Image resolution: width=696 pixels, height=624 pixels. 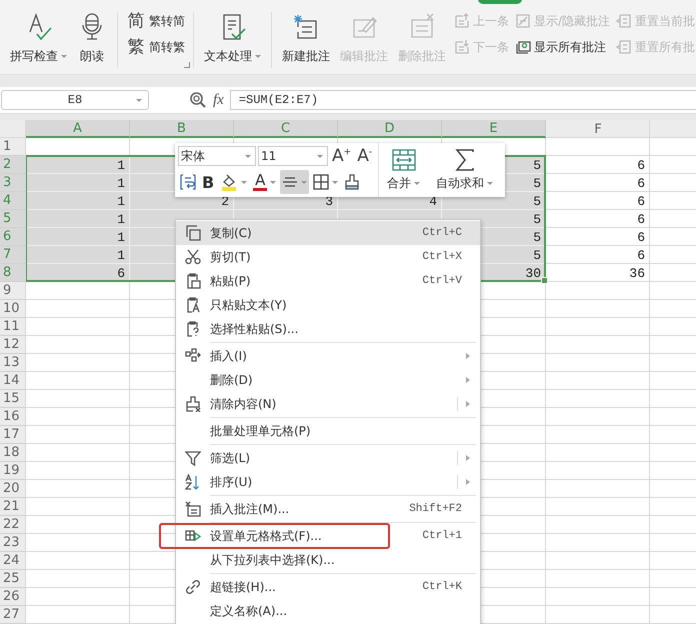 What do you see at coordinates (13, 165) in the screenshot?
I see `row-header: 2` at bounding box center [13, 165].